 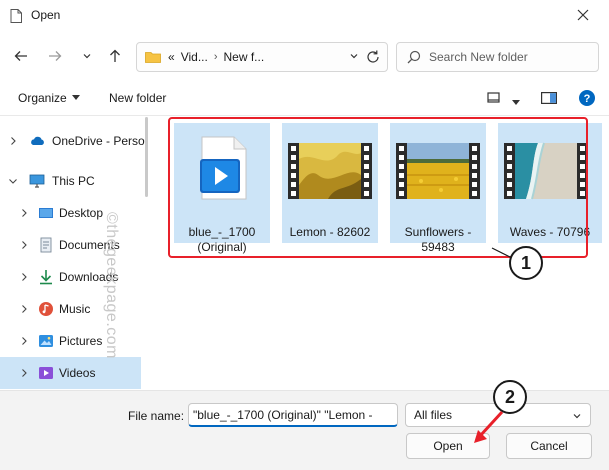 I want to click on file-item: blue_-_1700 (Original), so click(x=222, y=188).